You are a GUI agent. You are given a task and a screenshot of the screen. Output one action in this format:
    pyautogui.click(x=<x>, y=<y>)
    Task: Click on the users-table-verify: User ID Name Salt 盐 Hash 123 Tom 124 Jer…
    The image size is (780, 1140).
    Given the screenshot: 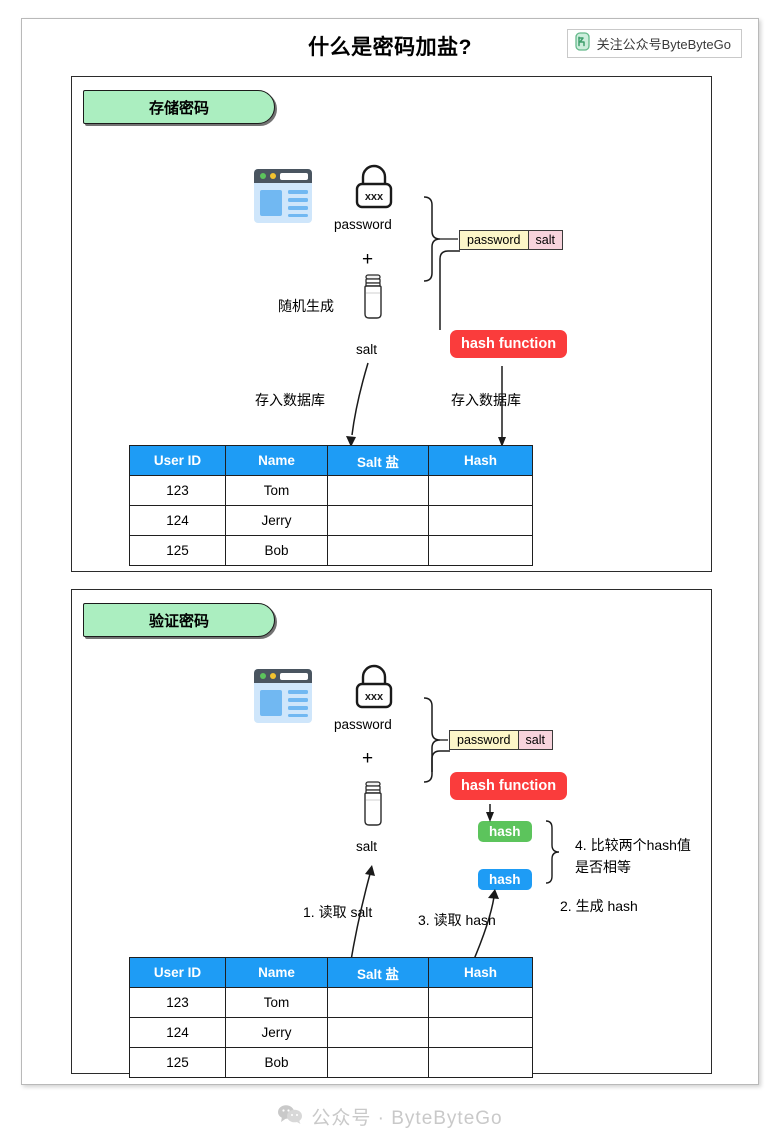 What is the action you would take?
    pyautogui.click(x=331, y=1017)
    